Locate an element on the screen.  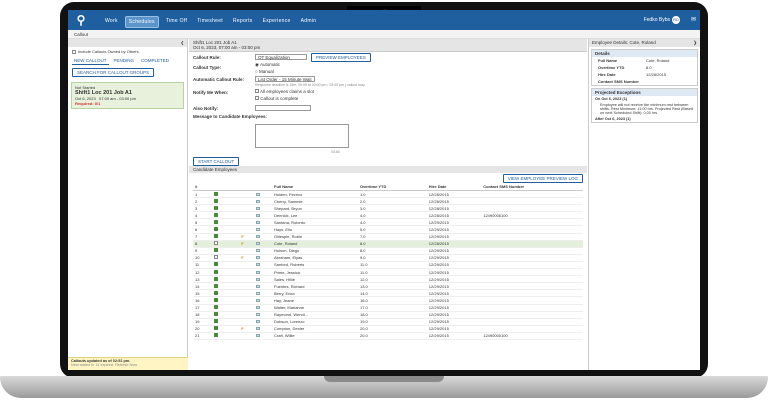
table-row: 5 Santana, Roberto 4.0 12/29/2015 is located at coordinates (388, 222).